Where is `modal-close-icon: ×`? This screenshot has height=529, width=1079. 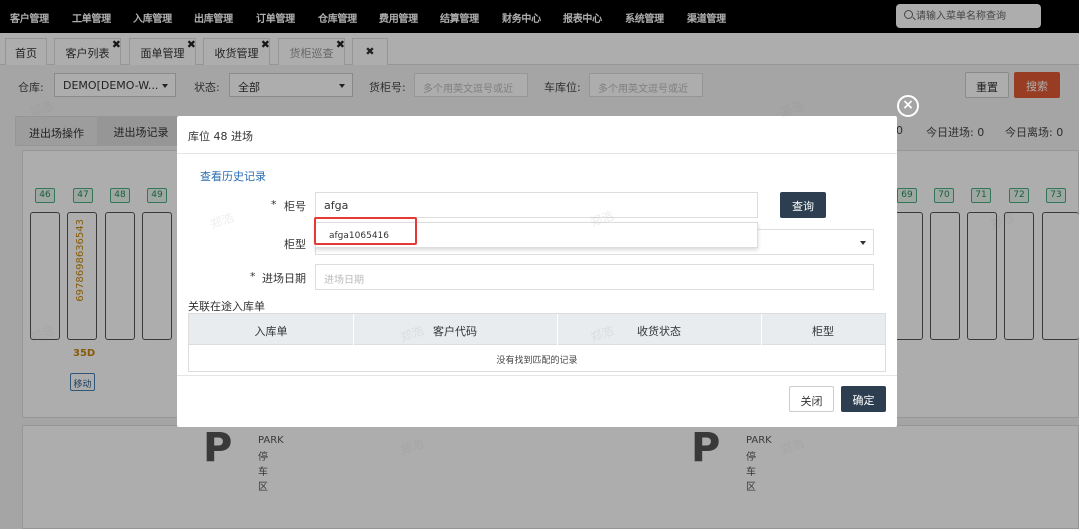
modal-close-icon: × is located at coordinates (908, 106).